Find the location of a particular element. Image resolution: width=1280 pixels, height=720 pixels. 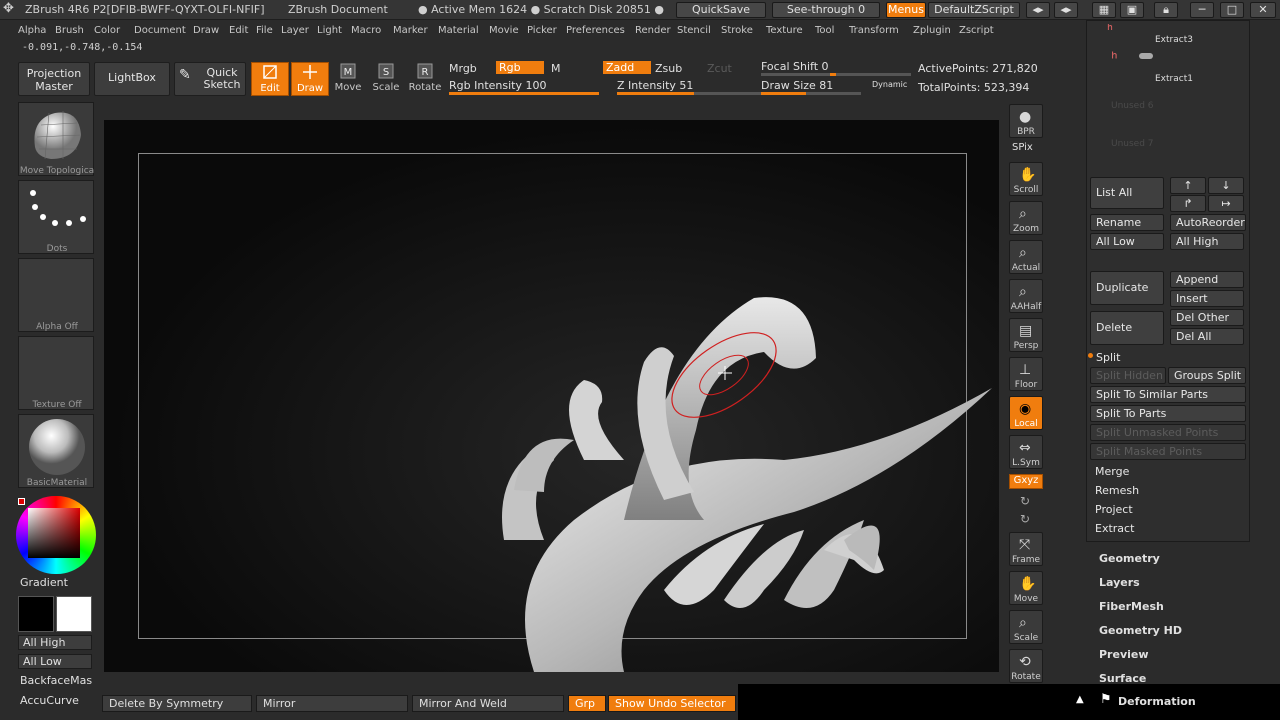

floor-button: ⊥ Floor is located at coordinates (1026, 374).